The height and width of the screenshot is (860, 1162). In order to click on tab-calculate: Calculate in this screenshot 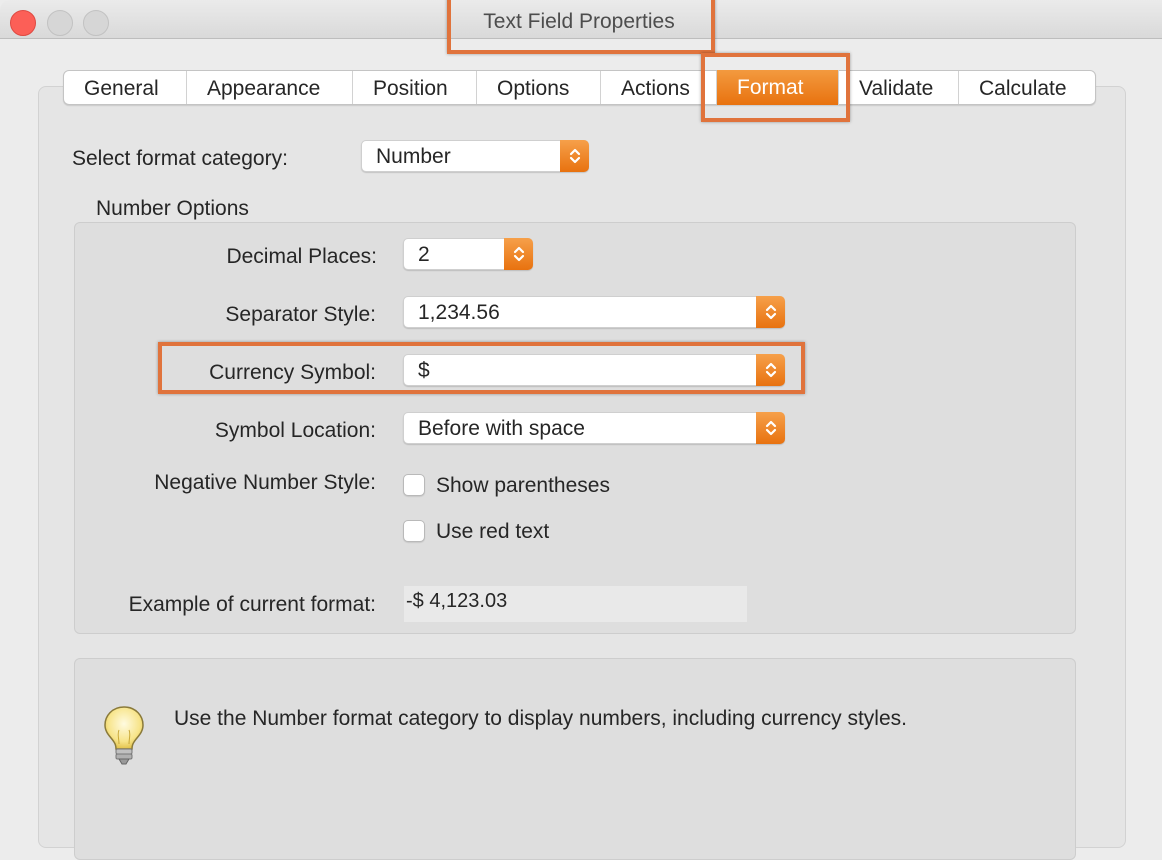, I will do `click(1027, 87)`.